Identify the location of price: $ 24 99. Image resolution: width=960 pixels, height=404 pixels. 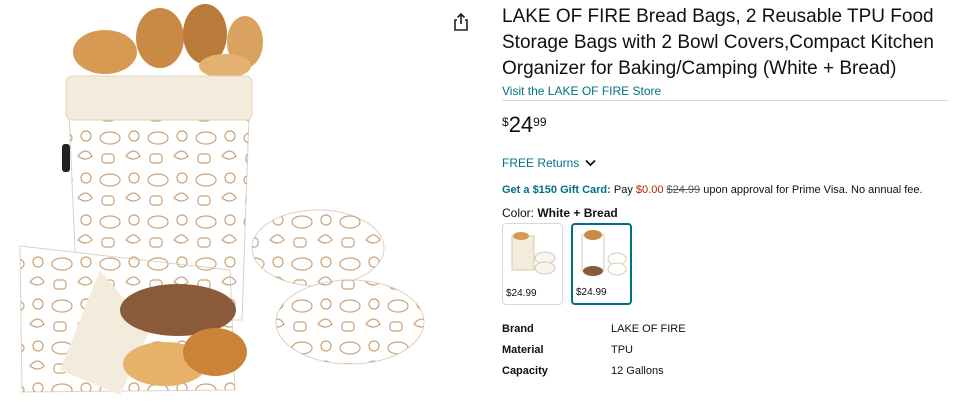
(726, 127).